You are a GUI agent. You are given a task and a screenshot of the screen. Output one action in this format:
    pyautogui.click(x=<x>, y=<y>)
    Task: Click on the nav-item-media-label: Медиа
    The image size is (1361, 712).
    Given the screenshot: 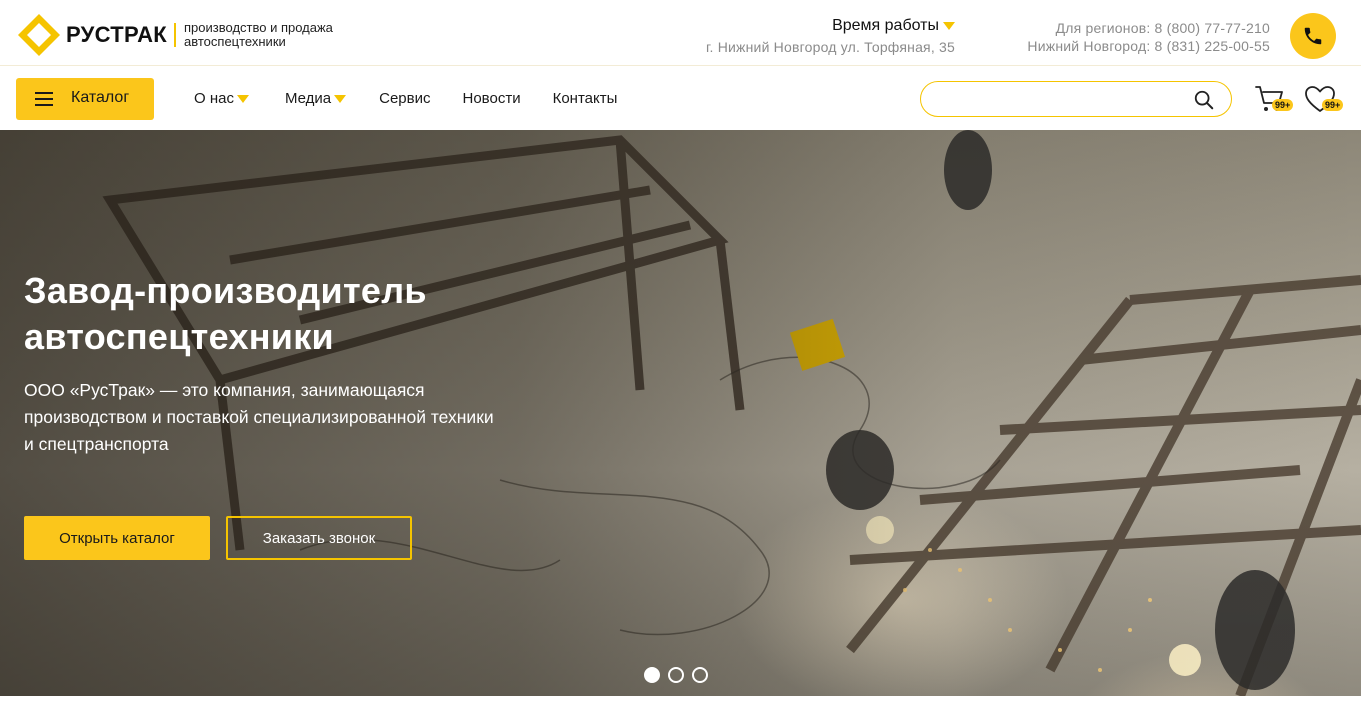 What is the action you would take?
    pyautogui.click(x=308, y=98)
    